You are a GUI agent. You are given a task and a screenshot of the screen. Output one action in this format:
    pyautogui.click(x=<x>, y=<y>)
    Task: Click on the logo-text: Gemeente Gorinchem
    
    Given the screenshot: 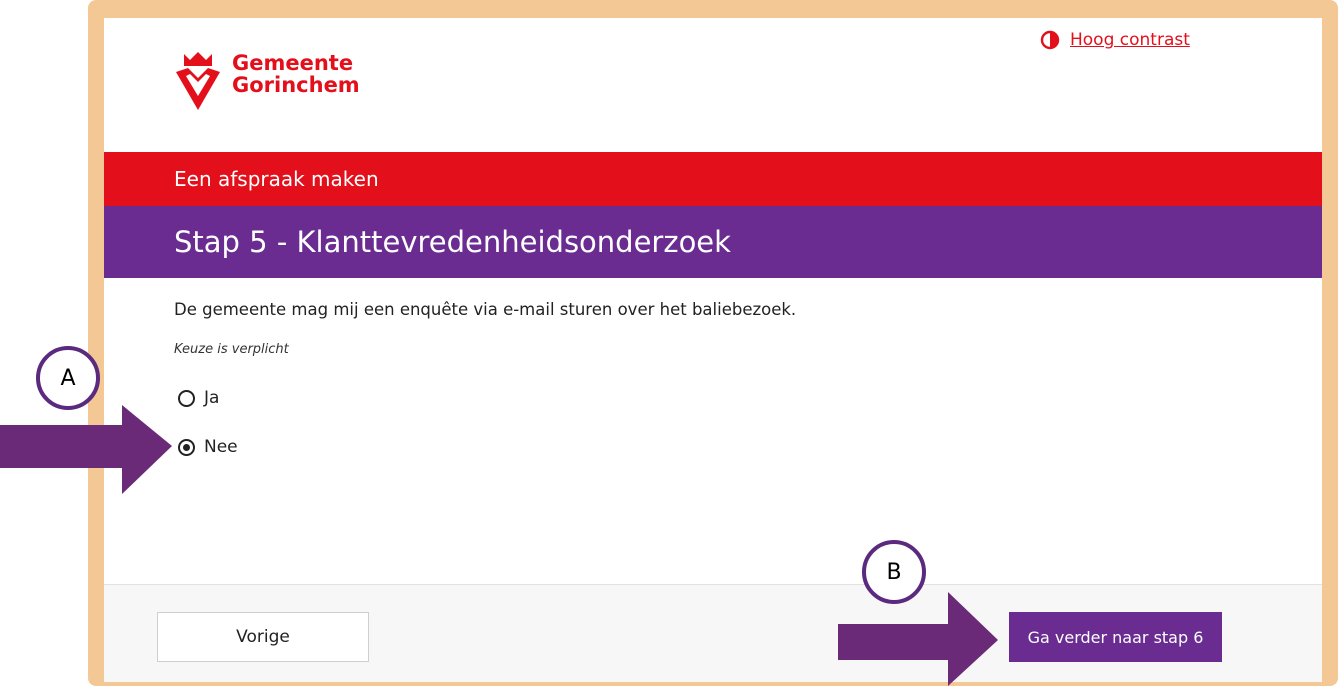 What is the action you would take?
    pyautogui.click(x=296, y=74)
    